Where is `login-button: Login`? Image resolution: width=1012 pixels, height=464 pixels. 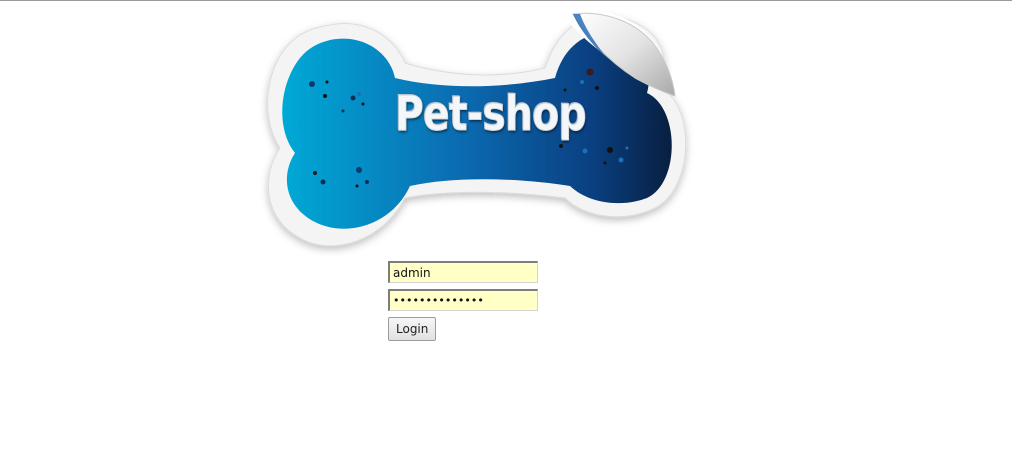
login-button: Login is located at coordinates (412, 329).